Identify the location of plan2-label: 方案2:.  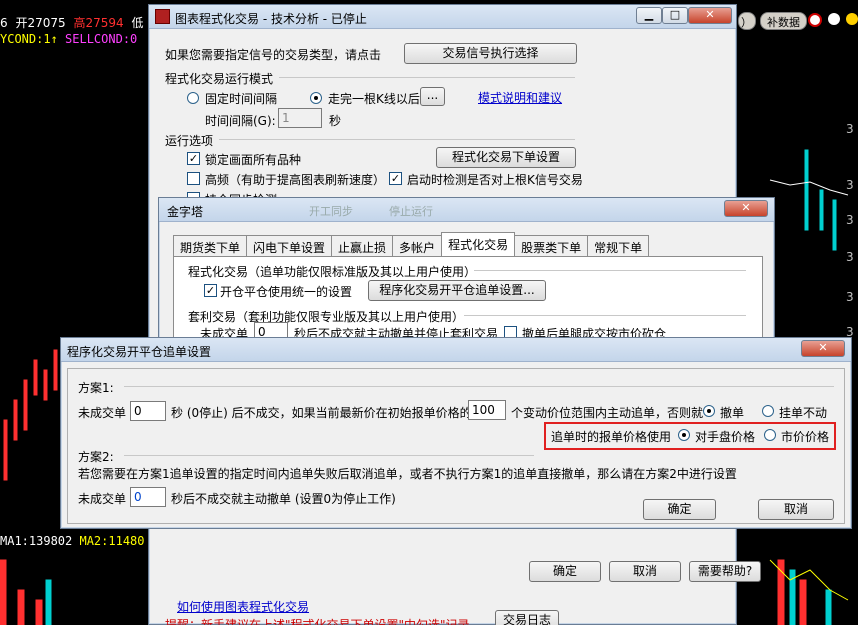
(96, 457).